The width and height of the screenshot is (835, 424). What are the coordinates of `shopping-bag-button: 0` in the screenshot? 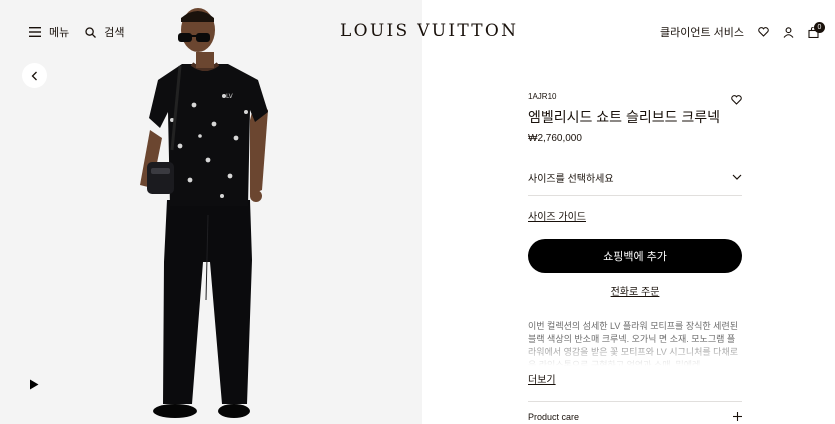 It's located at (816, 29).